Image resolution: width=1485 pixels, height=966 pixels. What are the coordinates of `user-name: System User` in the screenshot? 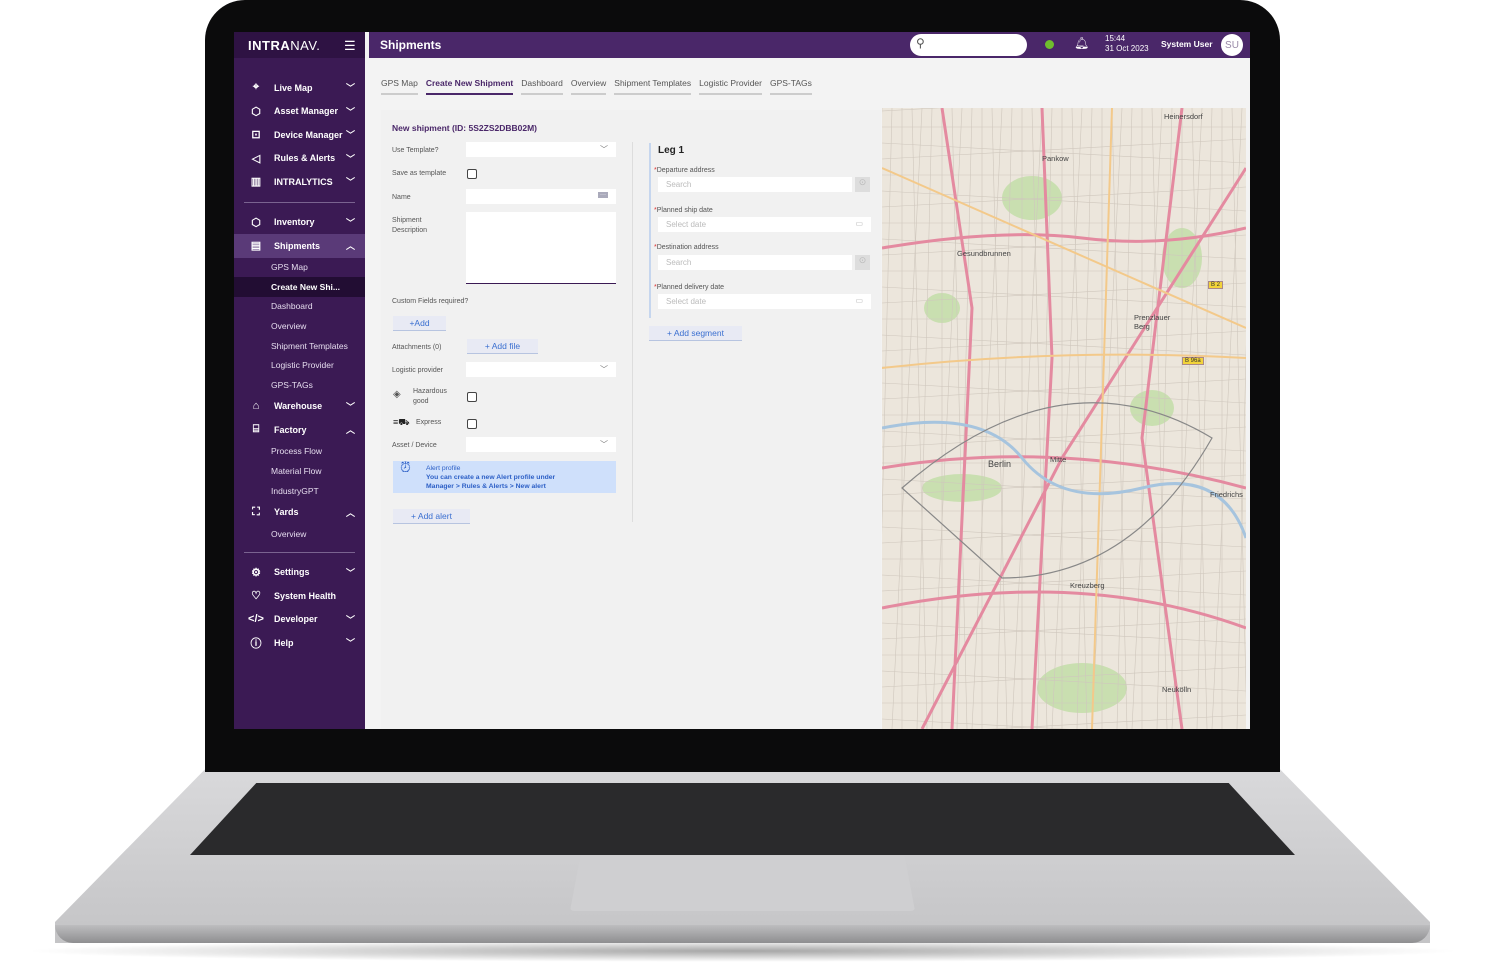 It's located at (1187, 44).